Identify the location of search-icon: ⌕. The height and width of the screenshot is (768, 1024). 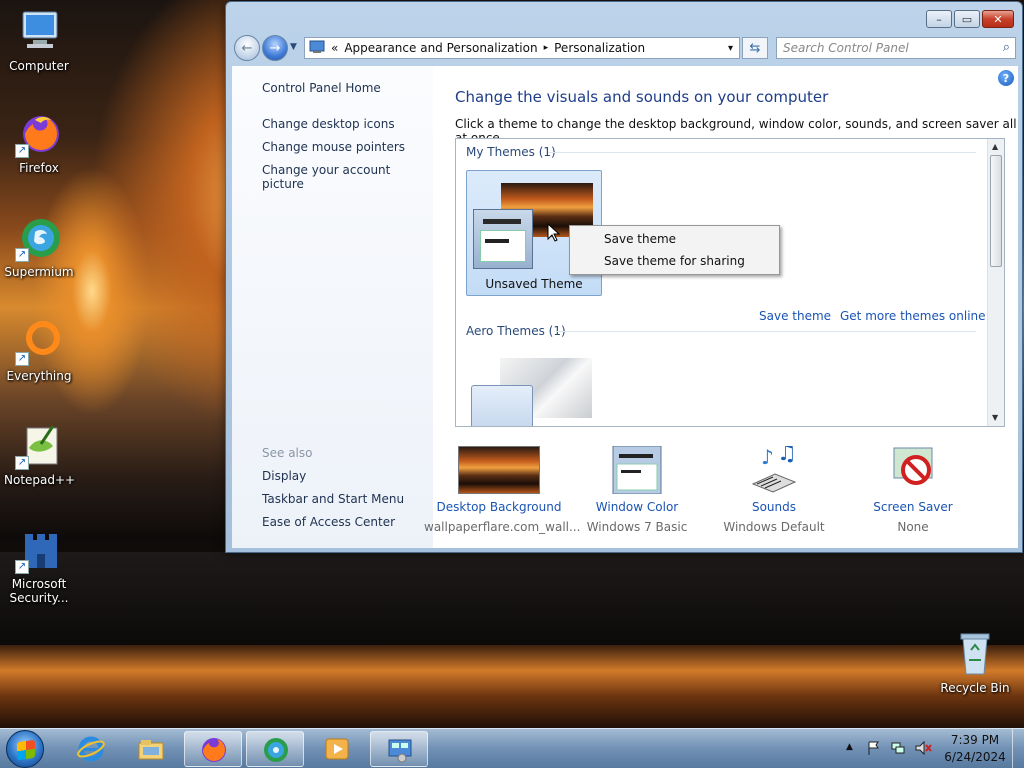
(1006, 47).